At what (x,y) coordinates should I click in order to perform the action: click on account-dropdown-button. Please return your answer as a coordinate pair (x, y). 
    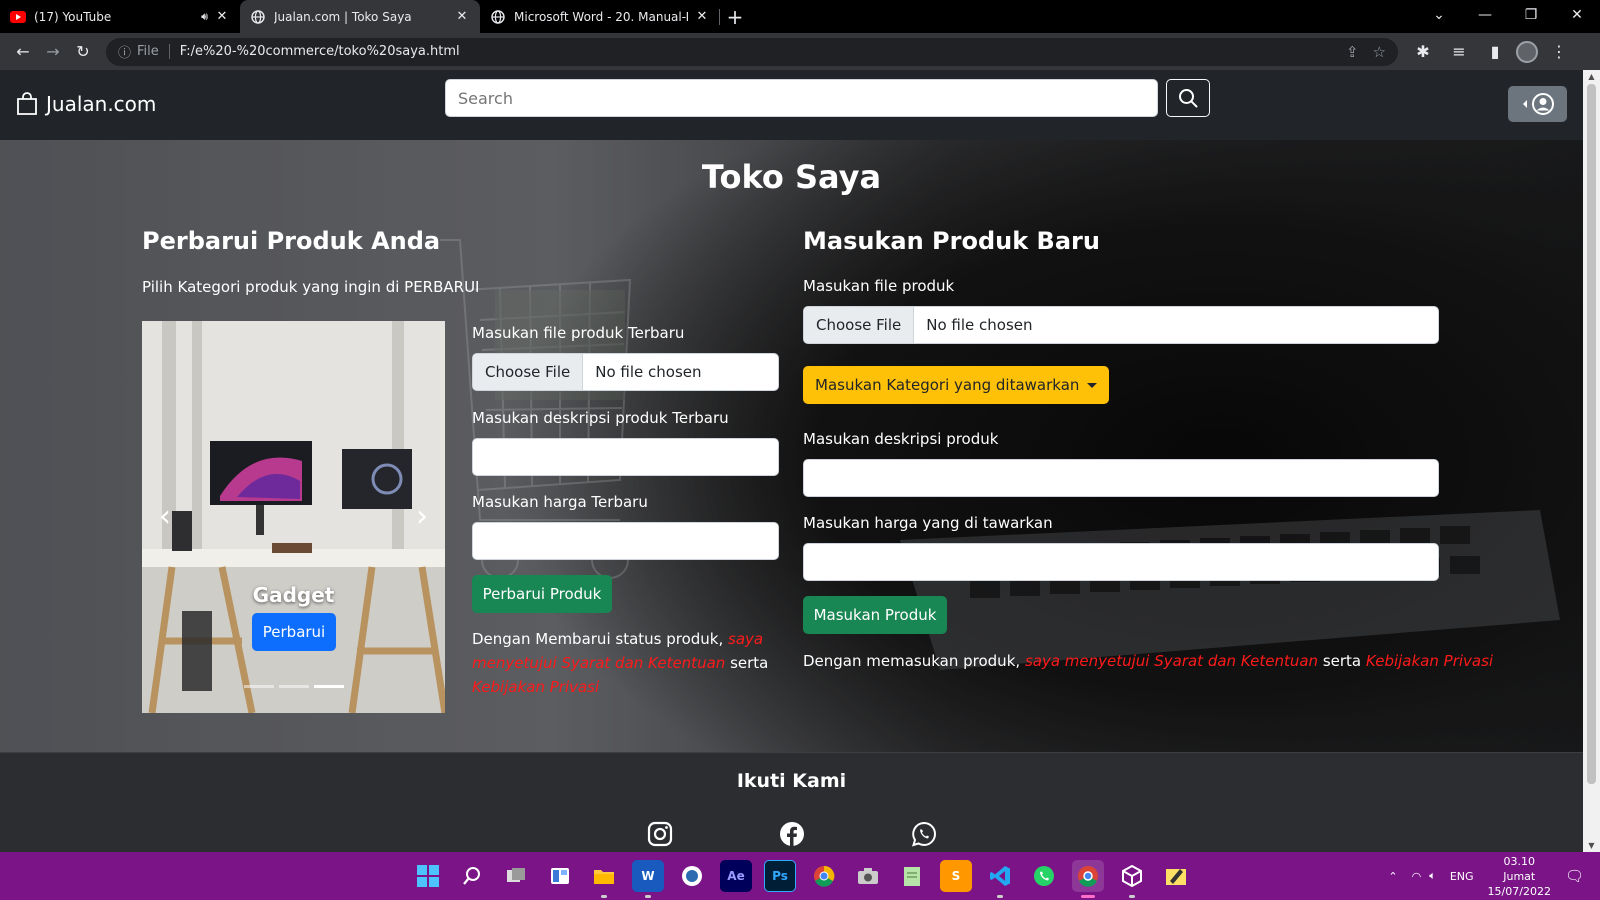
    Looking at the image, I should click on (1537, 104).